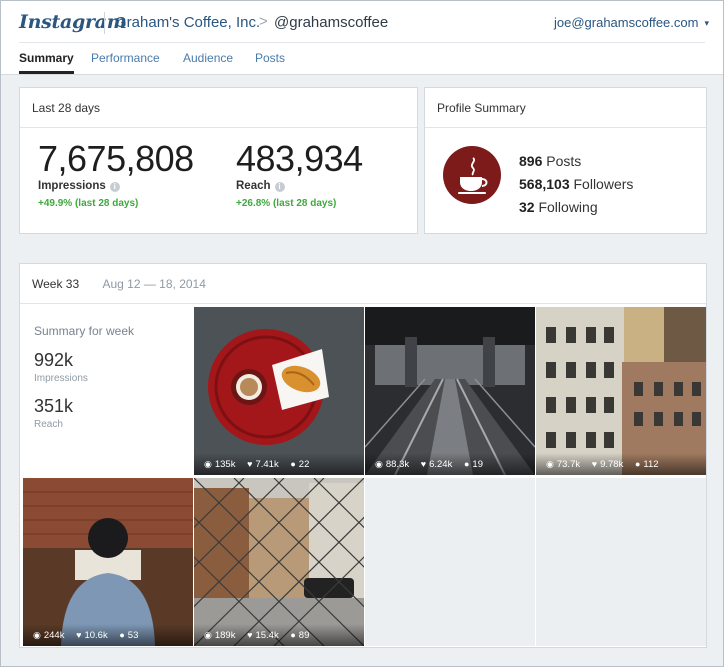 Image resolution: width=724 pixels, height=667 pixels. What do you see at coordinates (116, 158) in the screenshot?
I see `impressions-value: 7,675,808` at bounding box center [116, 158].